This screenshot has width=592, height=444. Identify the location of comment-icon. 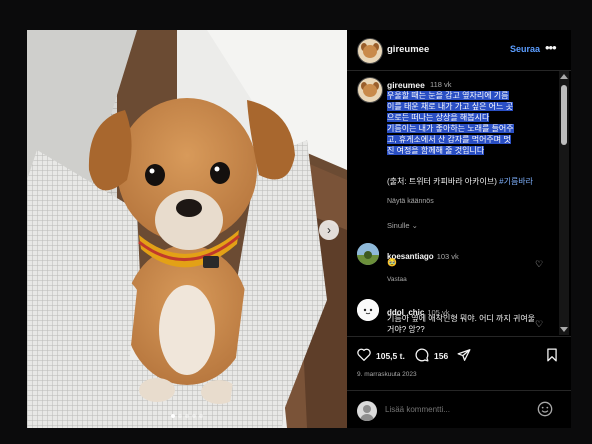
(422, 355).